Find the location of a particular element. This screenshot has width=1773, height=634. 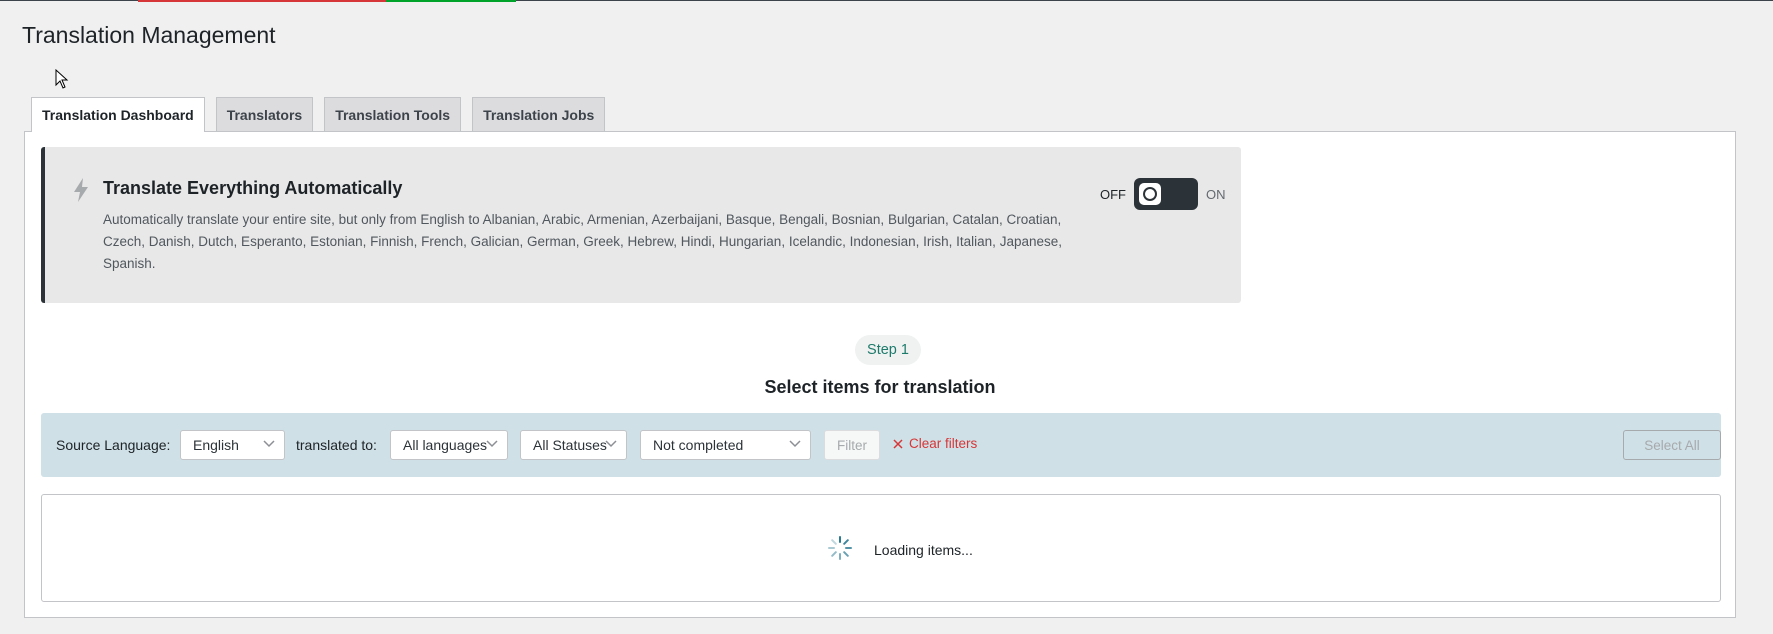

target-language-value: All languages is located at coordinates (445, 445).